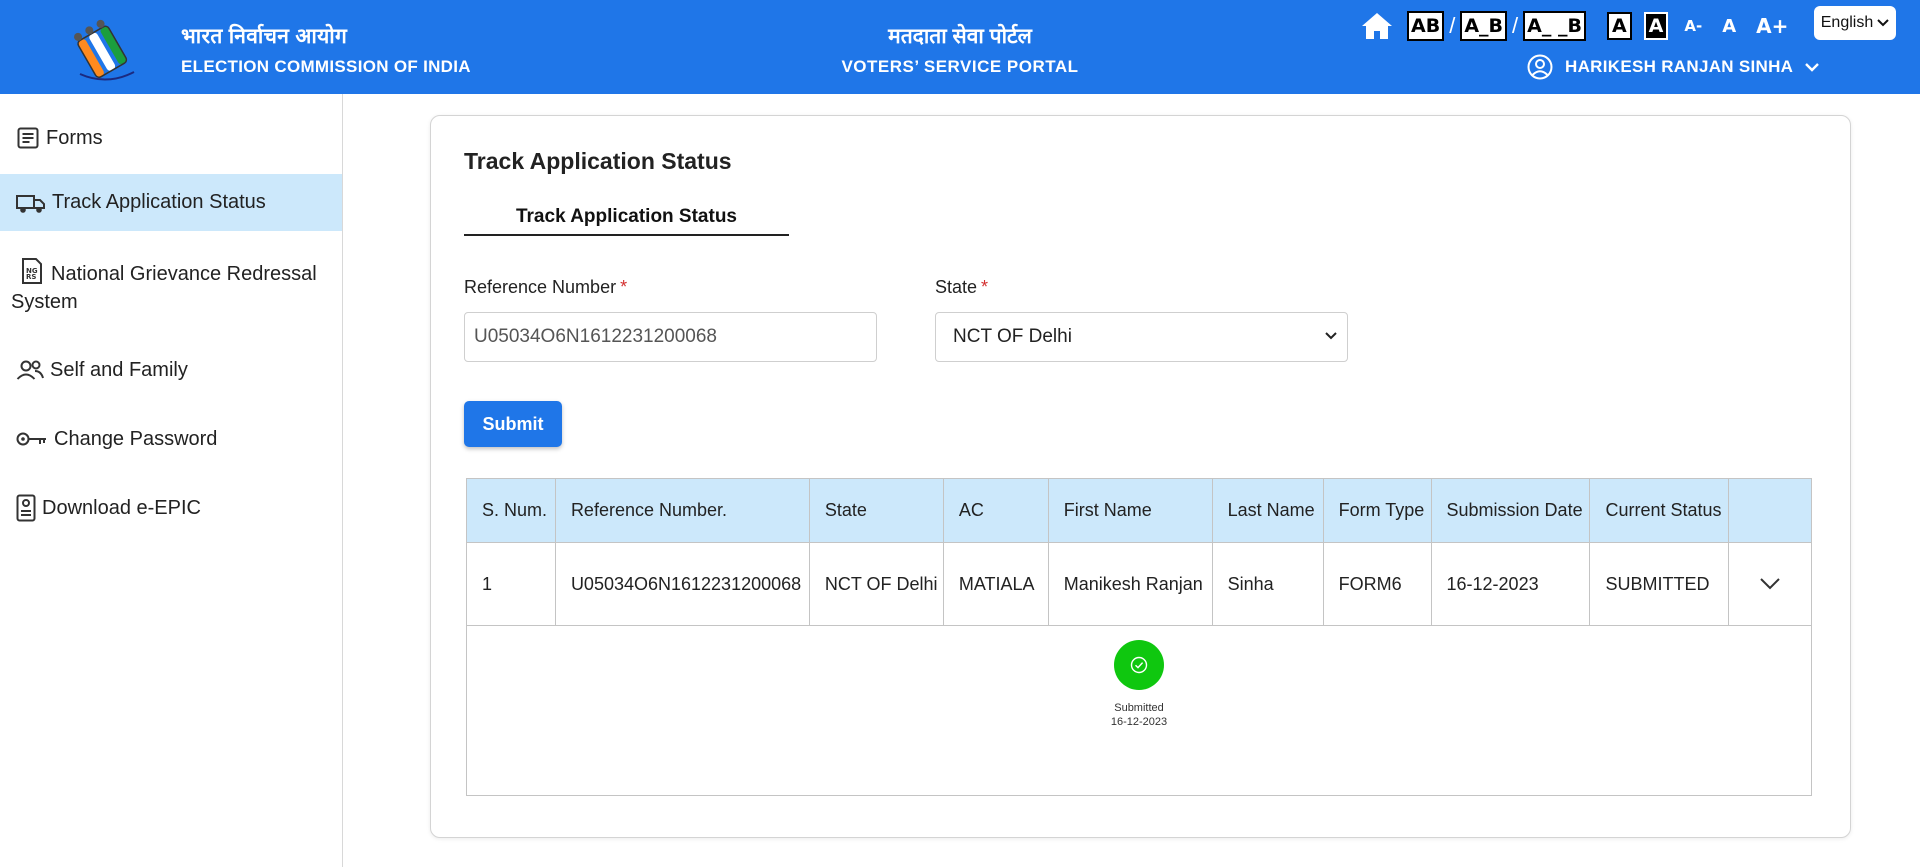  Describe the element at coordinates (1141, 337) in the screenshot. I see `state-select: NCT OF Delhi` at that location.